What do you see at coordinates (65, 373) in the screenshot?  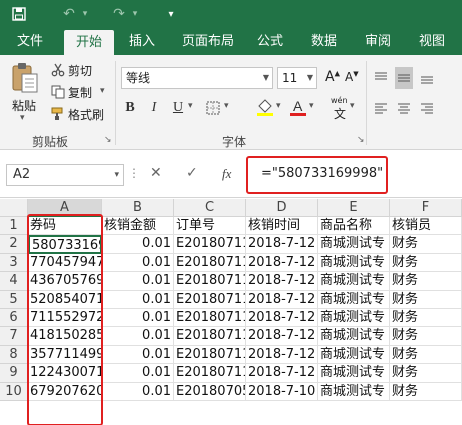 I see `table-cell: 122430071` at bounding box center [65, 373].